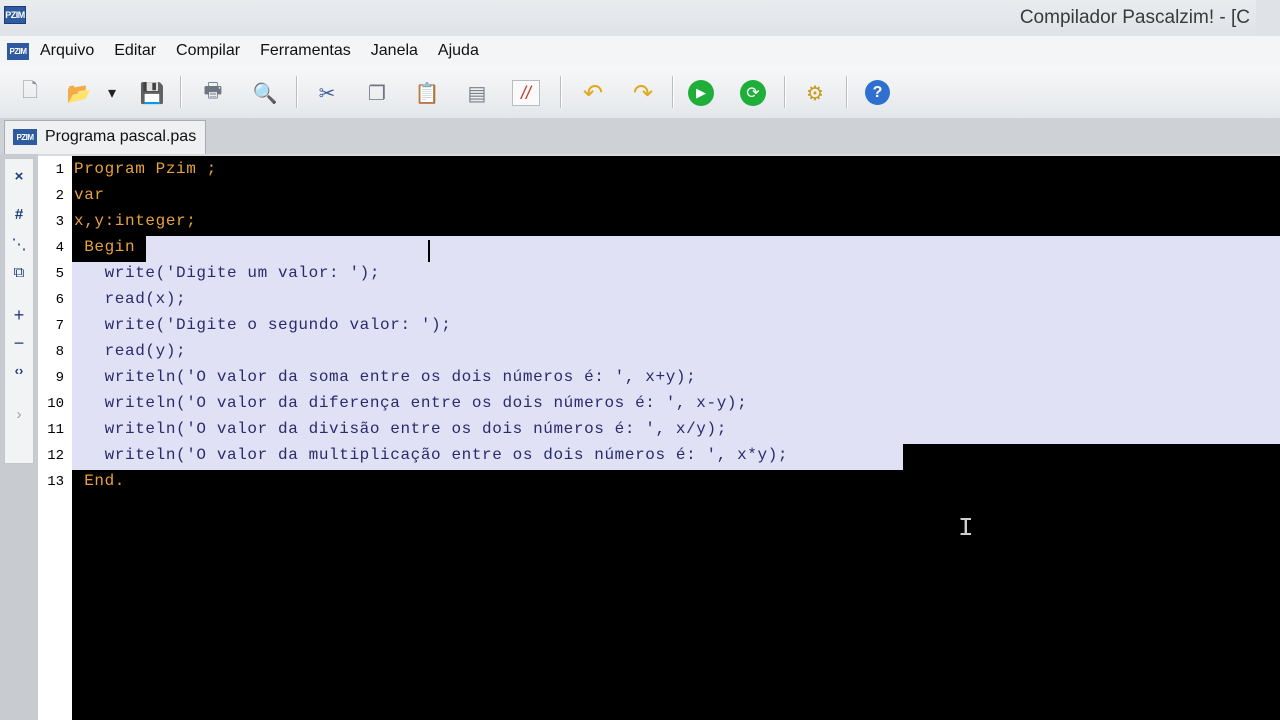 This screenshot has width=1280, height=720. I want to click on code-line: write('Digite um valor: ');, so click(227, 273).